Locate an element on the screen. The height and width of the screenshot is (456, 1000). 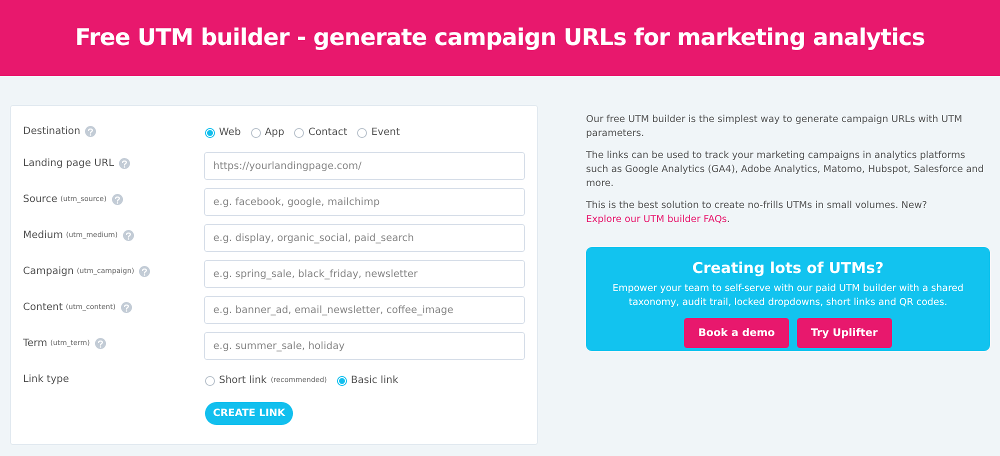
field-label: Destination is located at coordinates (51, 132).